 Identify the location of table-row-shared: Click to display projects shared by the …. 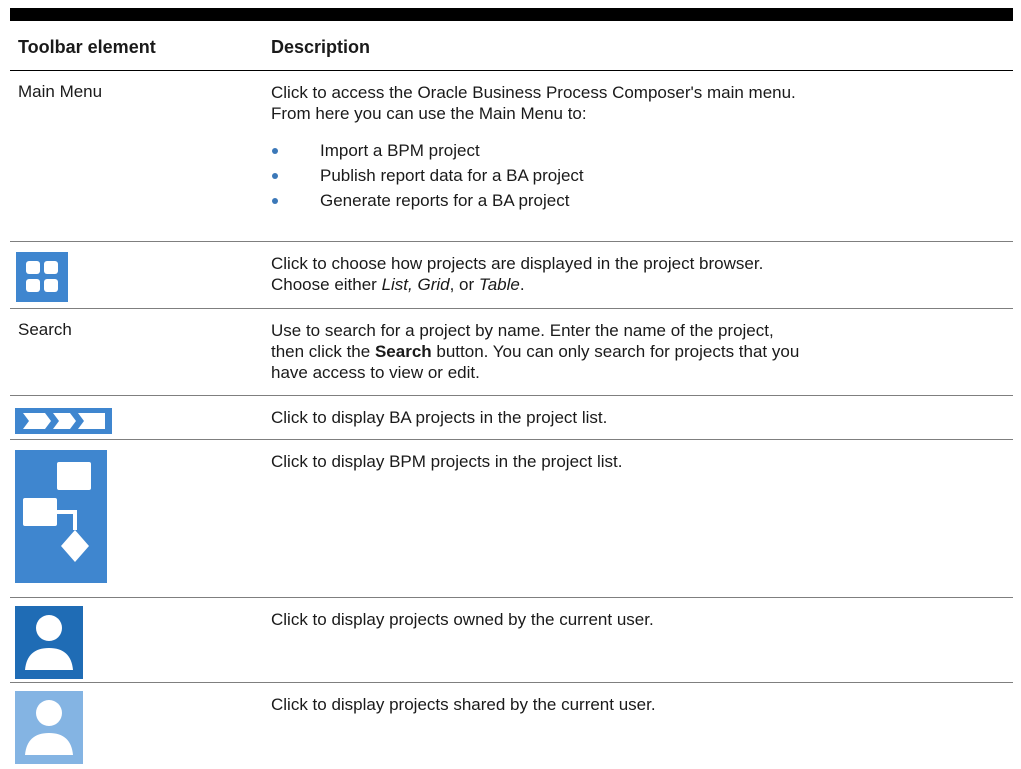
(511, 725).